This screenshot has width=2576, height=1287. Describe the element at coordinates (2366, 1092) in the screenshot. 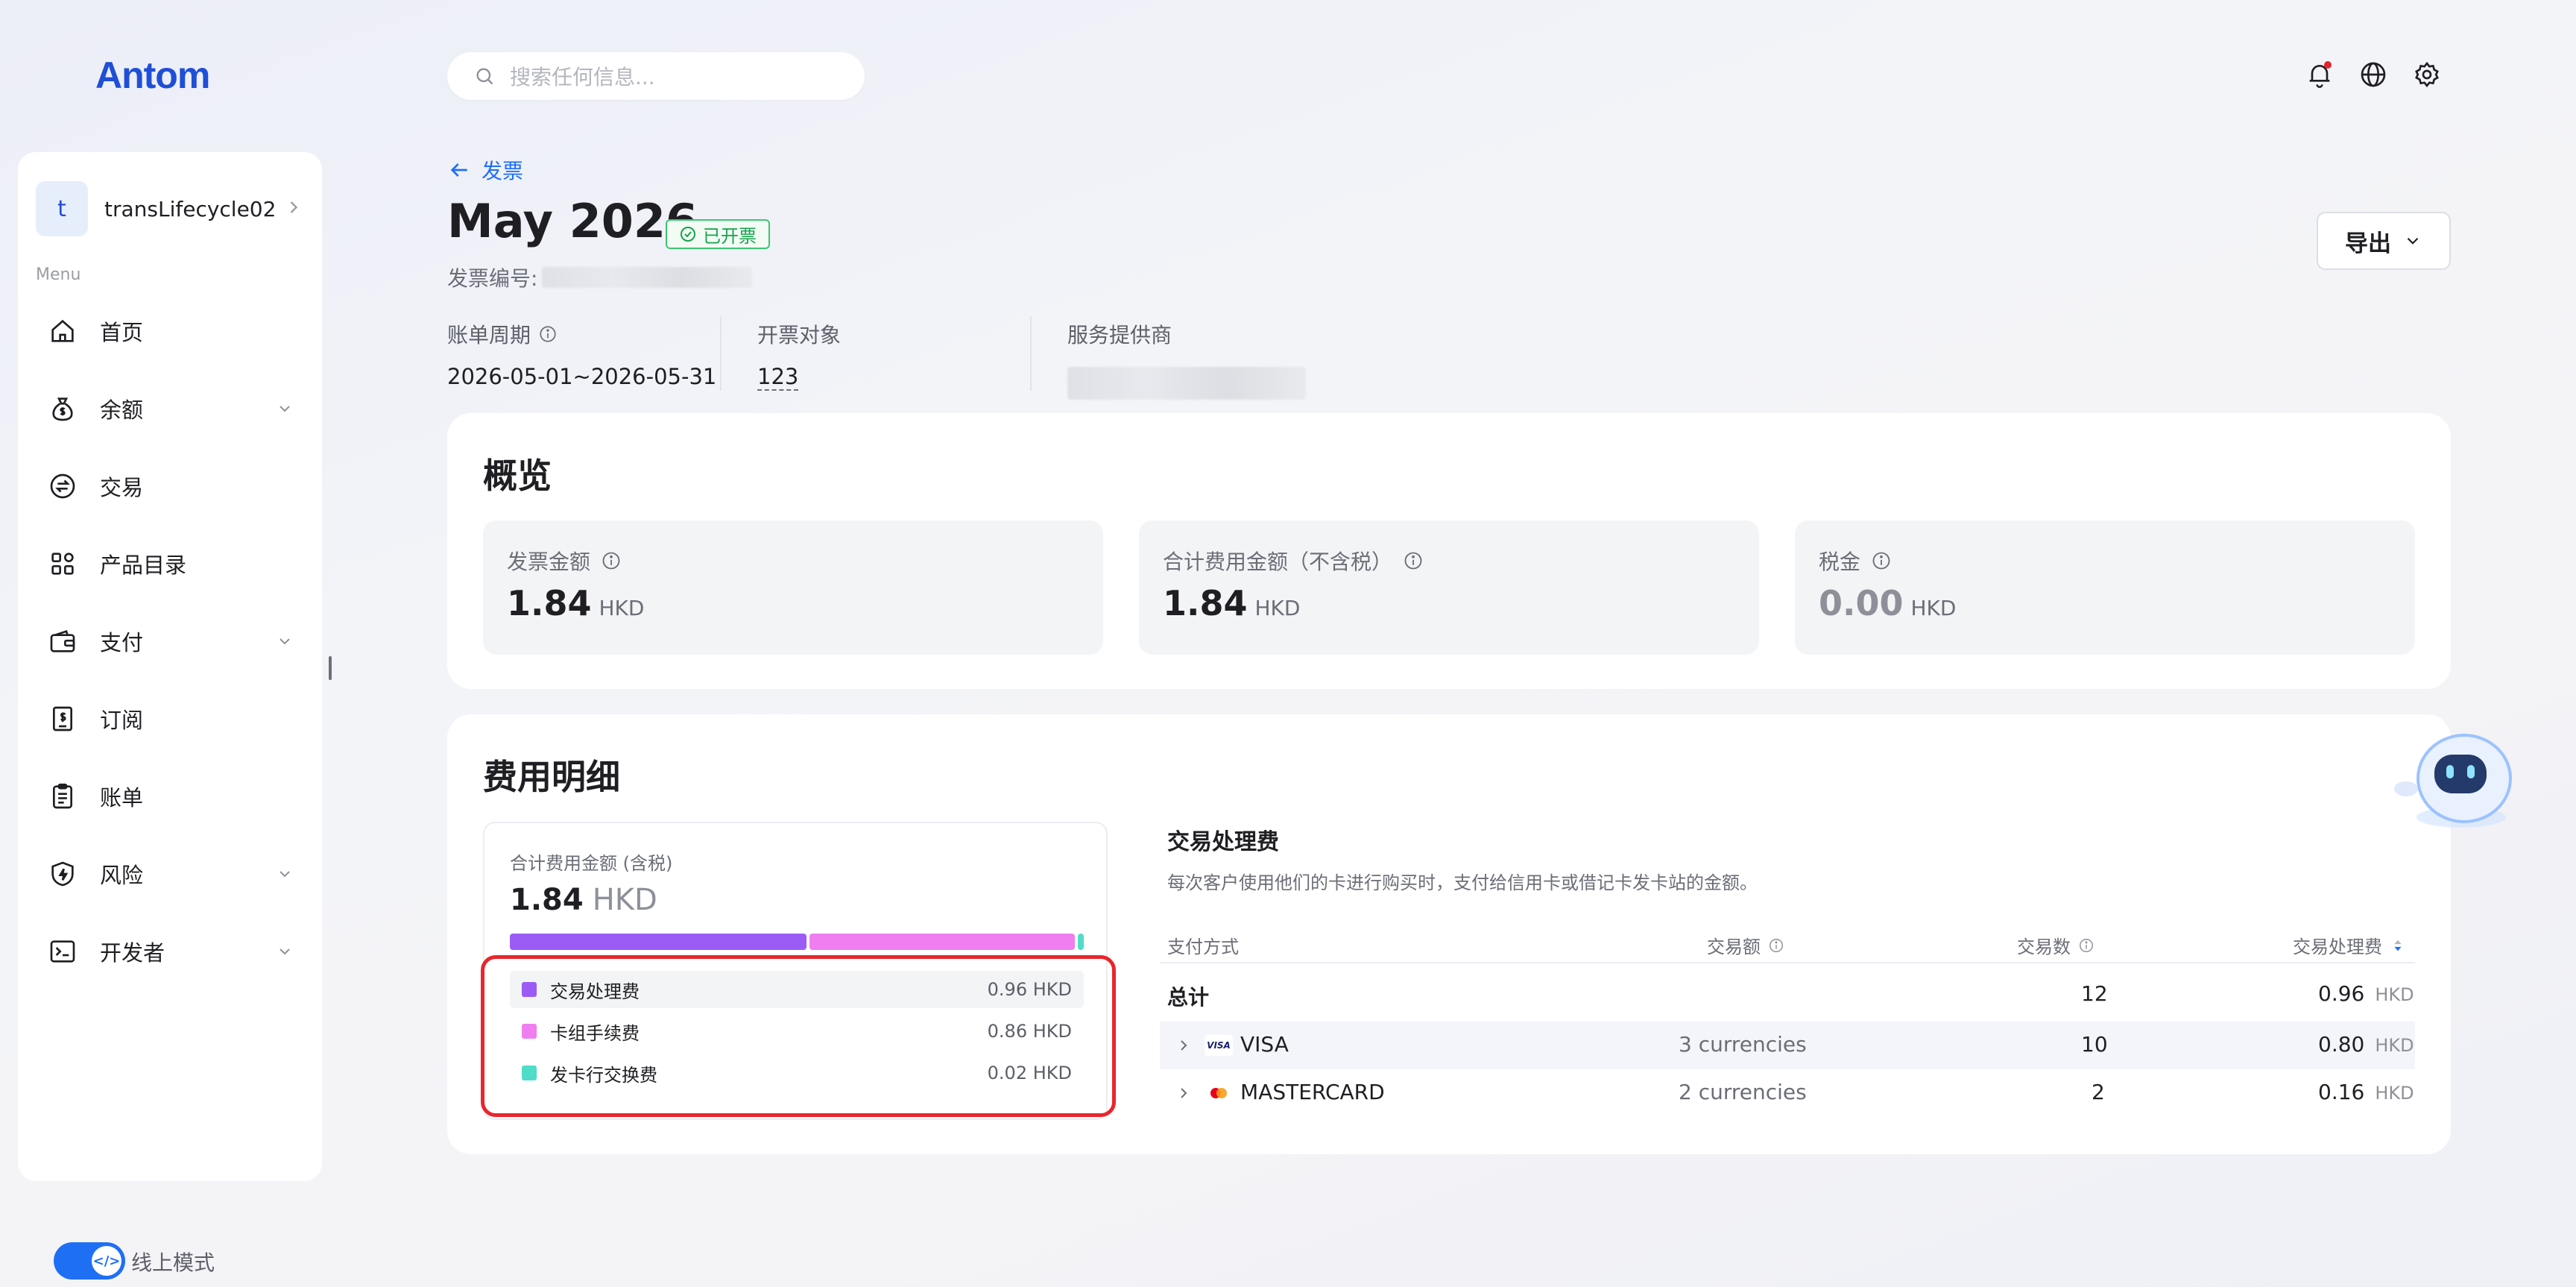

I see `fee-cell: 0.16 HKD` at that location.